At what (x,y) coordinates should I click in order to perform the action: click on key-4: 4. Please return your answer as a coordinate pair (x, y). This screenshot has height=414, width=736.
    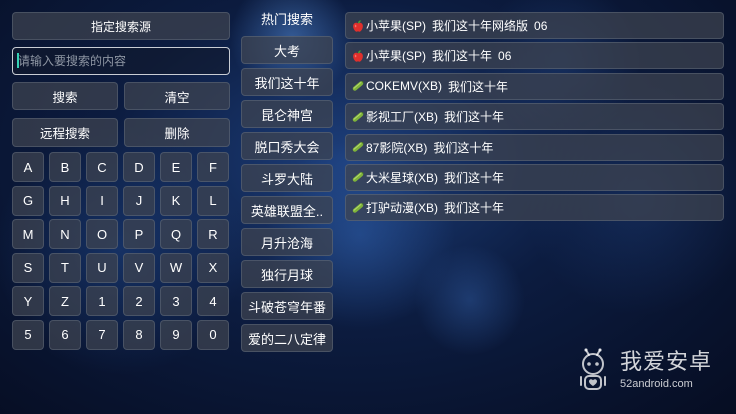
    Looking at the image, I should click on (213, 301).